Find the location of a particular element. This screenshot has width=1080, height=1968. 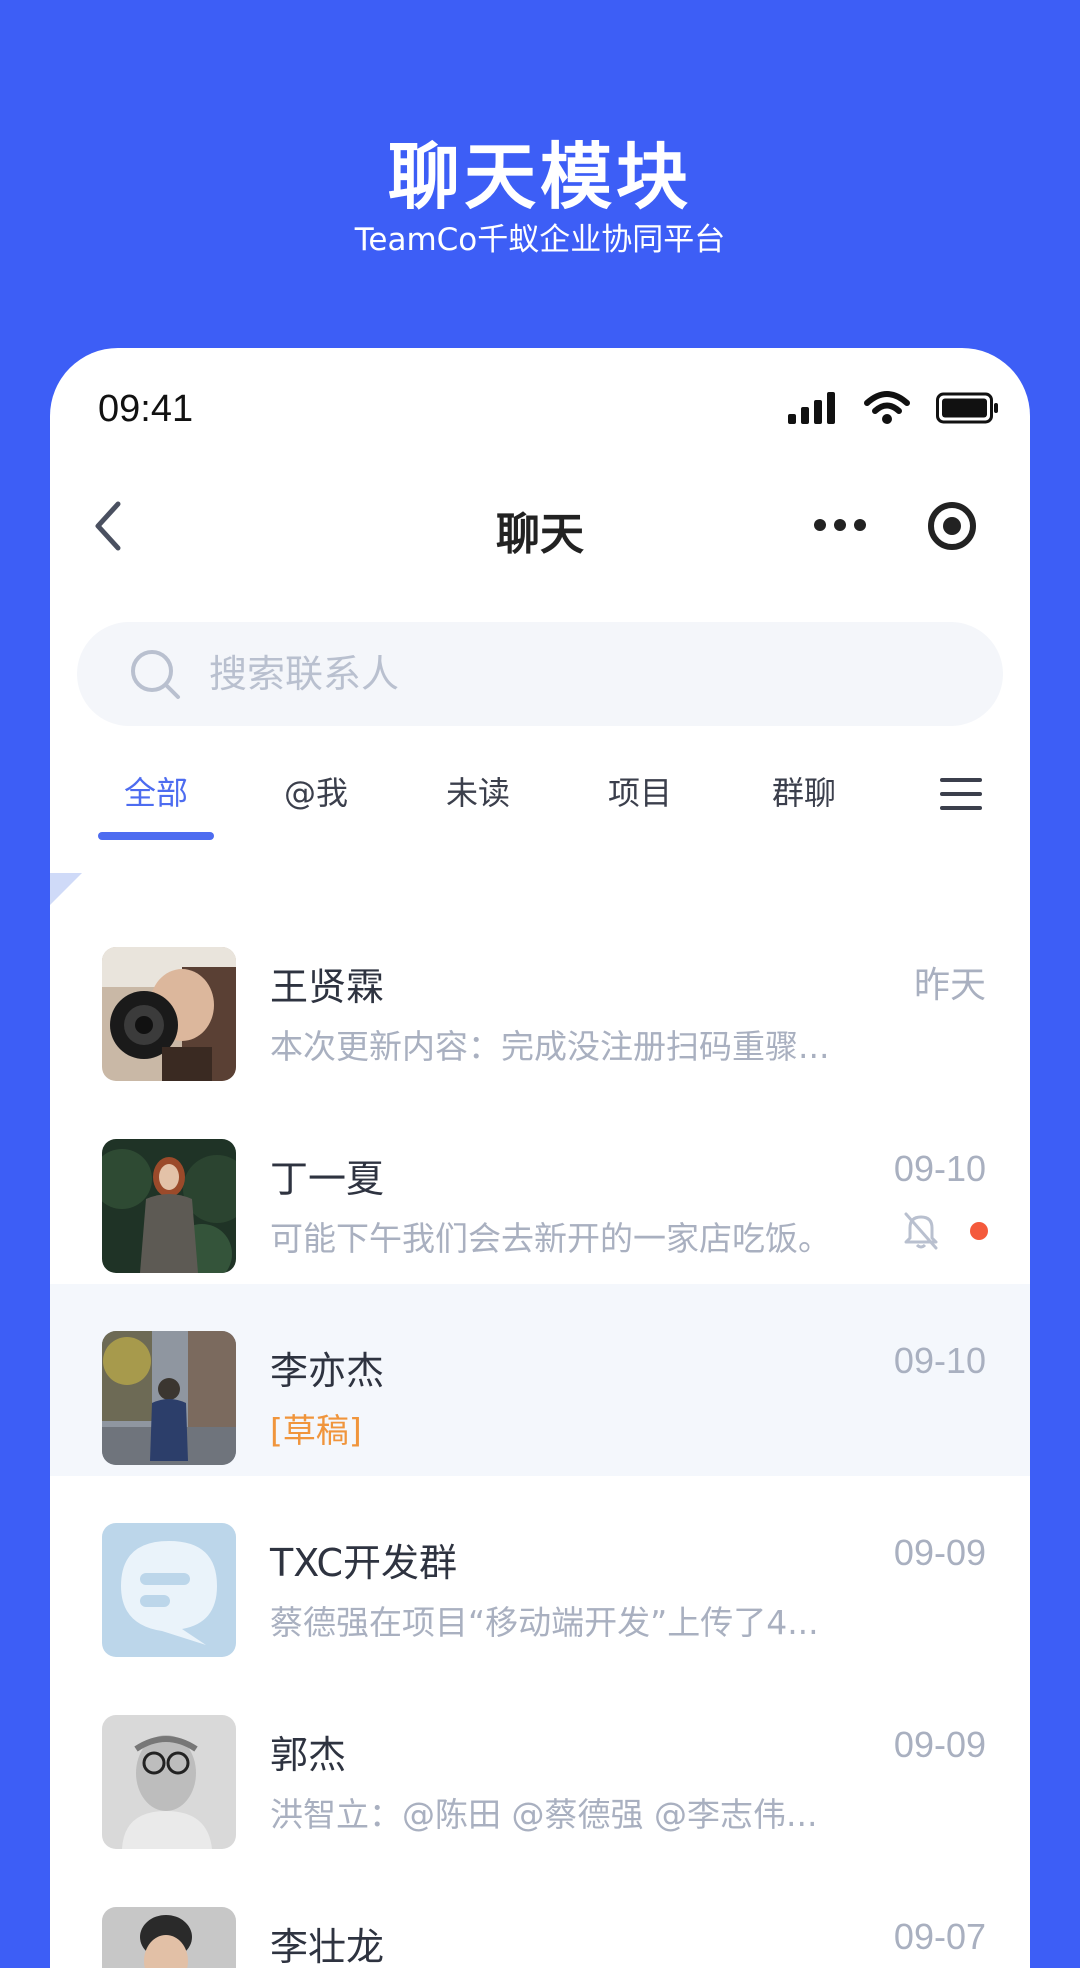

chat-name: 丁一夏 is located at coordinates (327, 1179).